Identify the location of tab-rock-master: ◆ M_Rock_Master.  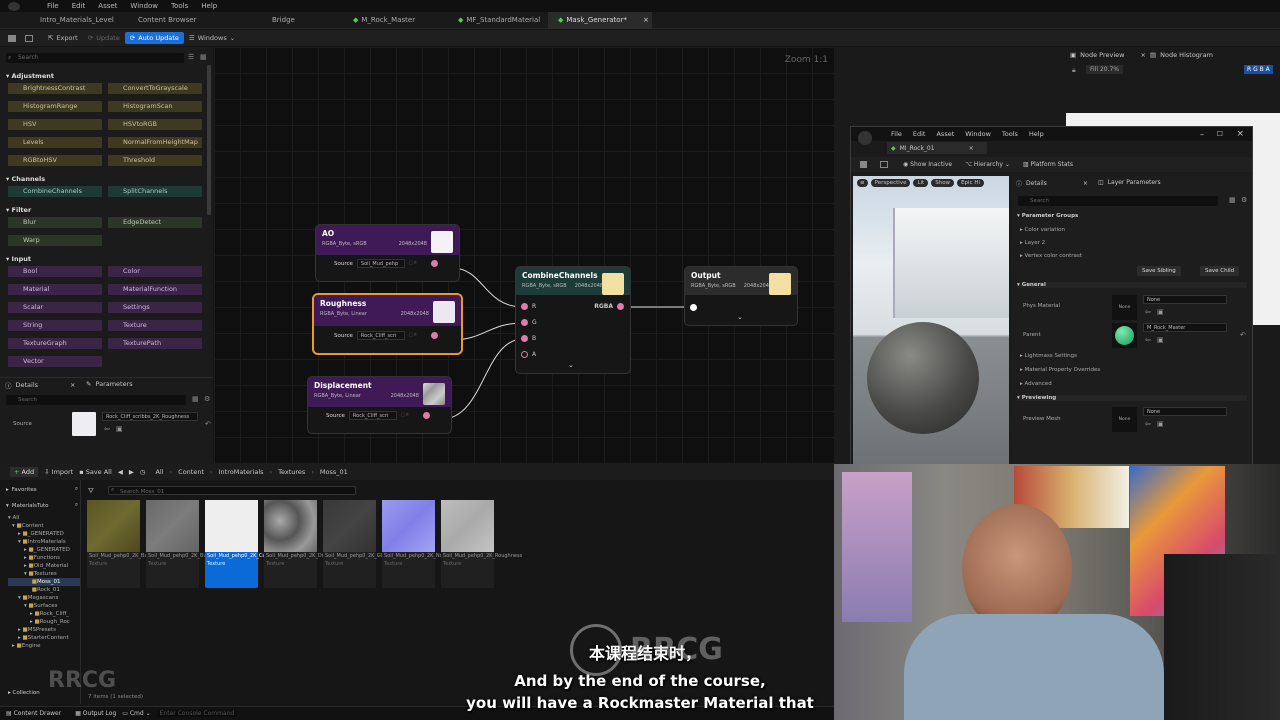
(387, 20).